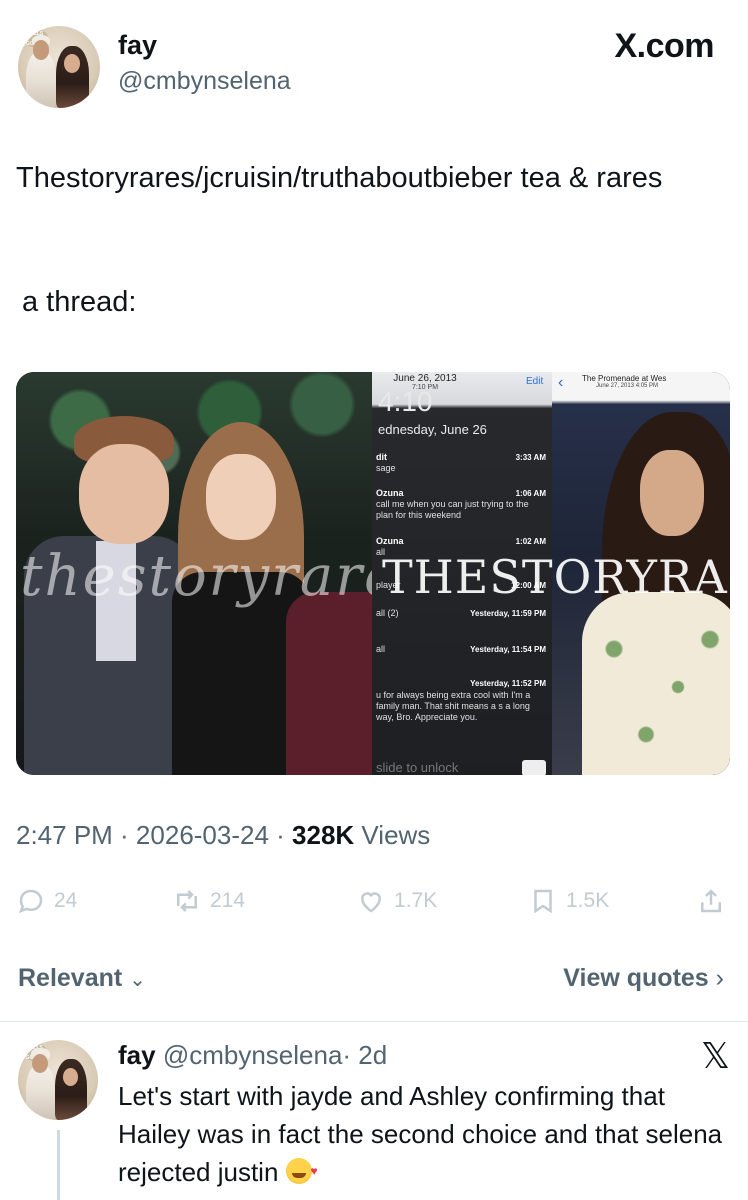 The width and height of the screenshot is (748, 1200). What do you see at coordinates (588, 900) in the screenshot?
I see `bookmark-count: 1.5K` at bounding box center [588, 900].